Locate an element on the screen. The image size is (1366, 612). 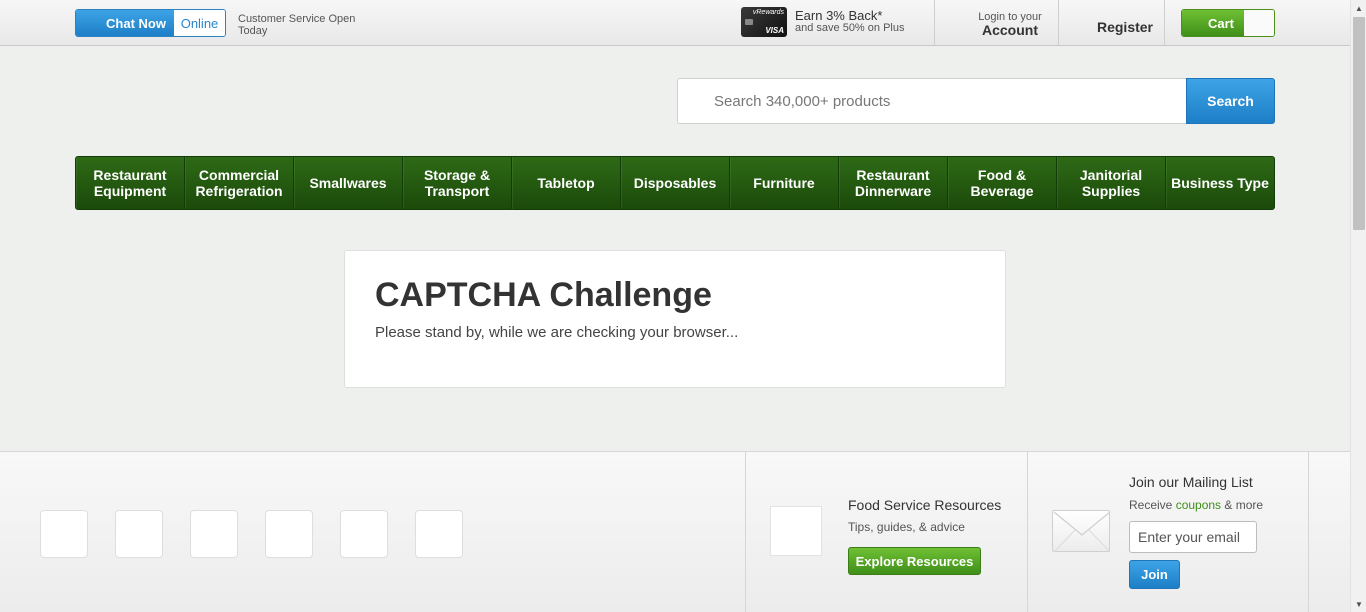
search-button: Search is located at coordinates (1230, 101).